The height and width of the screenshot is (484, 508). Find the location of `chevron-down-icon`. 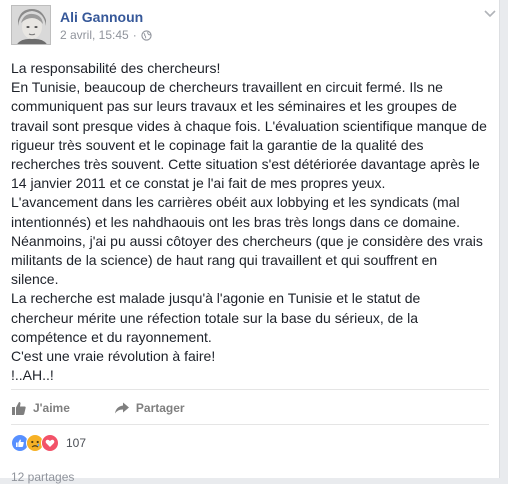

chevron-down-icon is located at coordinates (490, 14).